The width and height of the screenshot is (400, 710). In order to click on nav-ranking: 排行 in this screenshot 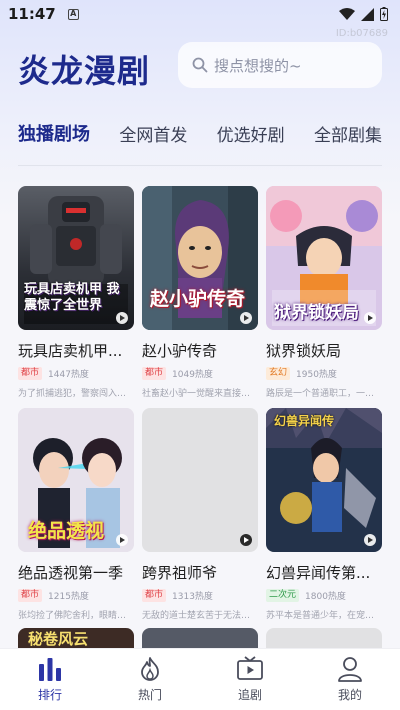, I will do `click(50, 679)`.